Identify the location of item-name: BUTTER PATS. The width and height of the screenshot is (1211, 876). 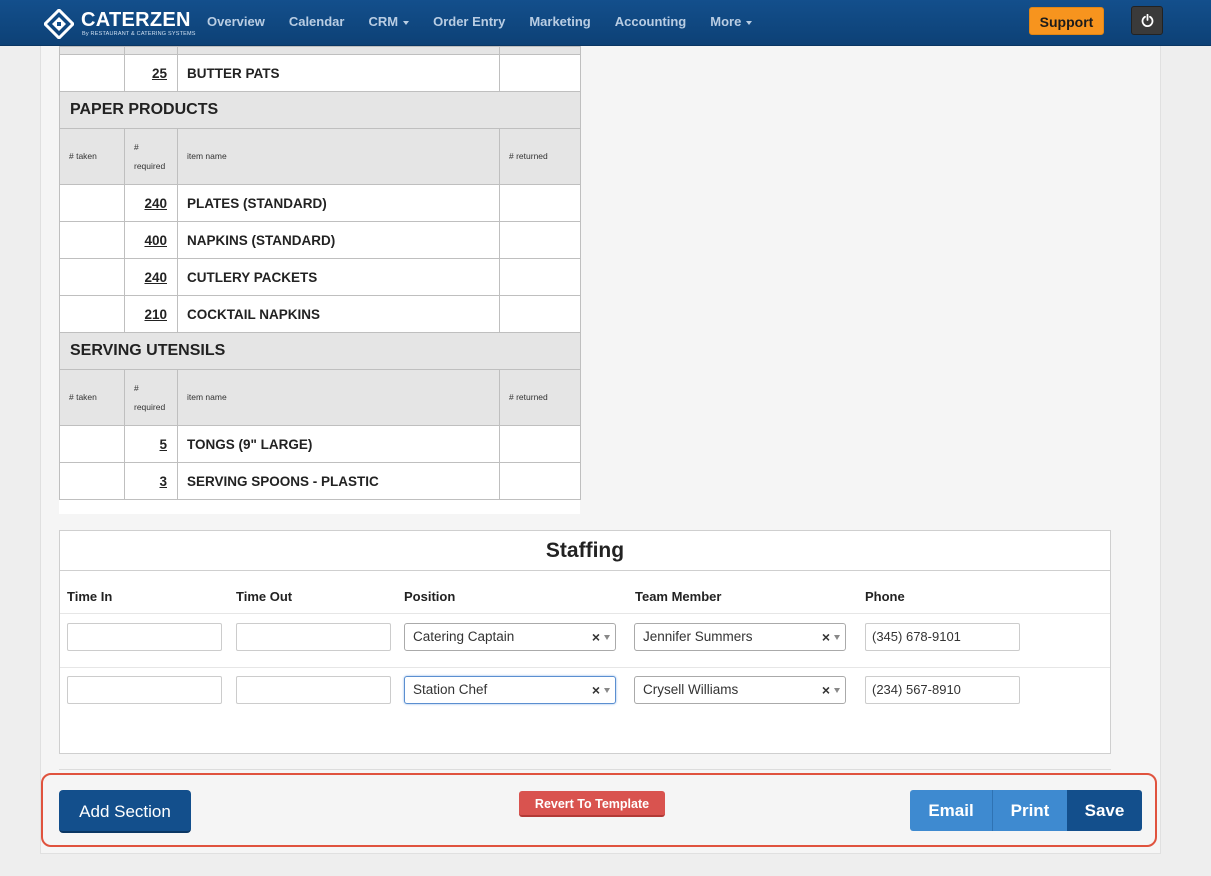
(338, 73).